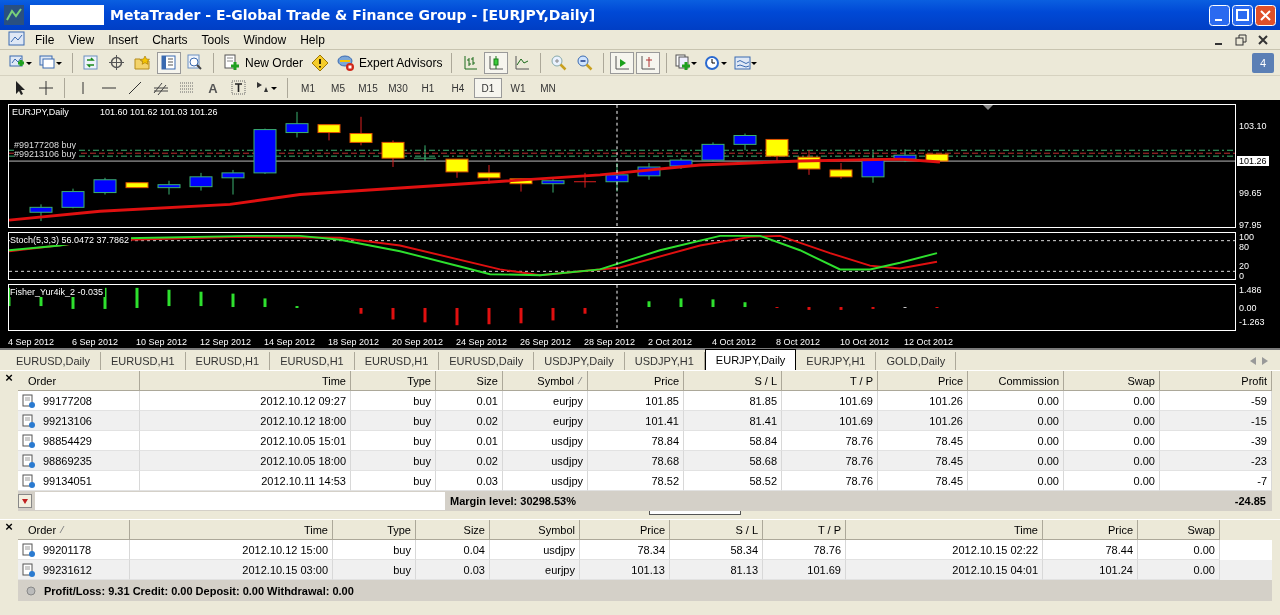  I want to click on table-cell: 99134051, so click(67, 480).